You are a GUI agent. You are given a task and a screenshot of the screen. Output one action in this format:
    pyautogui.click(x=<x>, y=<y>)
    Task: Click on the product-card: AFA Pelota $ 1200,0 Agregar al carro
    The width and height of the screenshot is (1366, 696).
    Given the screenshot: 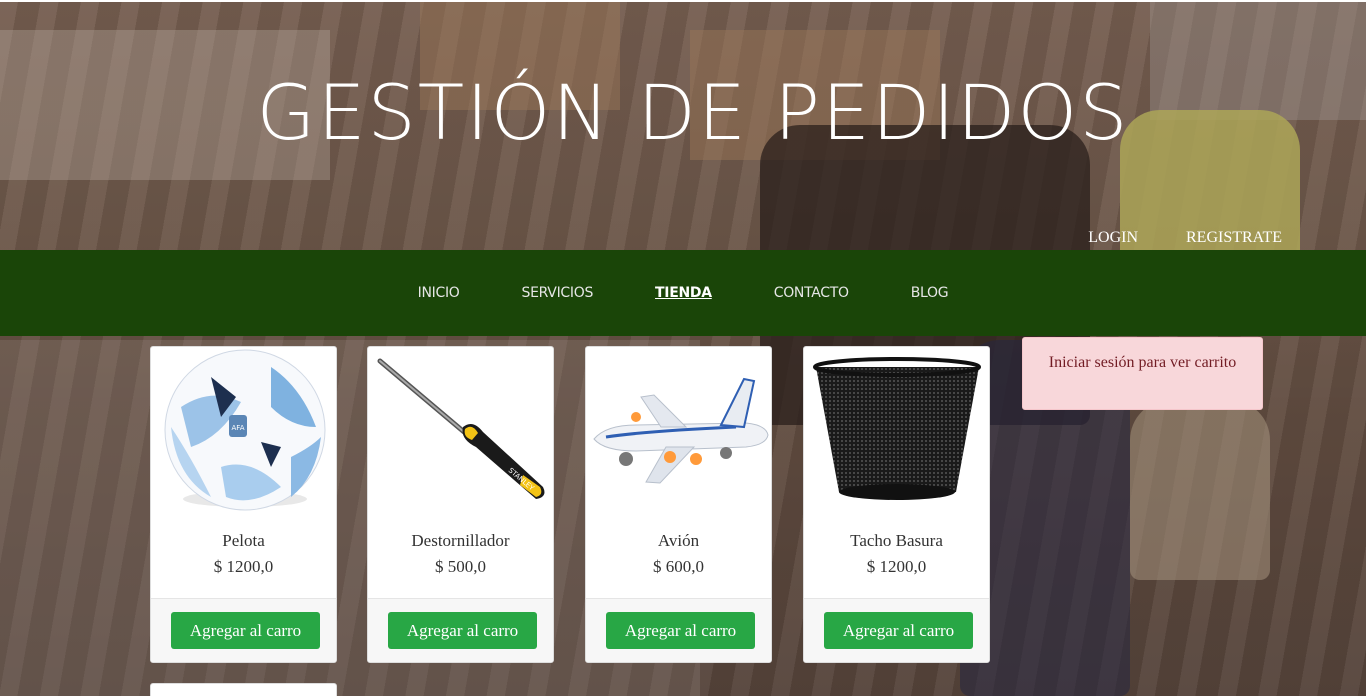 What is the action you would take?
    pyautogui.click(x=243, y=504)
    